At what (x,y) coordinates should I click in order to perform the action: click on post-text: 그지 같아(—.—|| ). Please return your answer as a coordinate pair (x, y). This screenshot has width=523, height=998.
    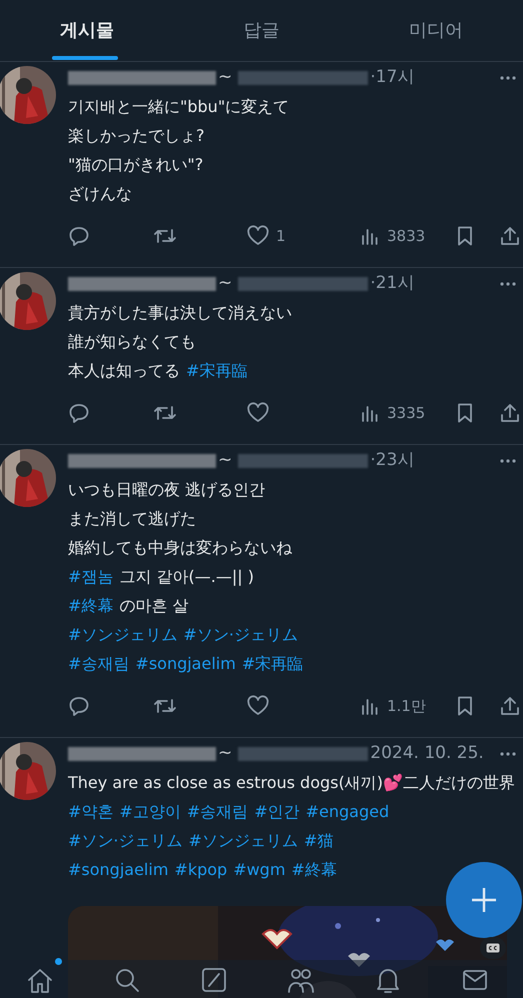
    Looking at the image, I should click on (186, 577).